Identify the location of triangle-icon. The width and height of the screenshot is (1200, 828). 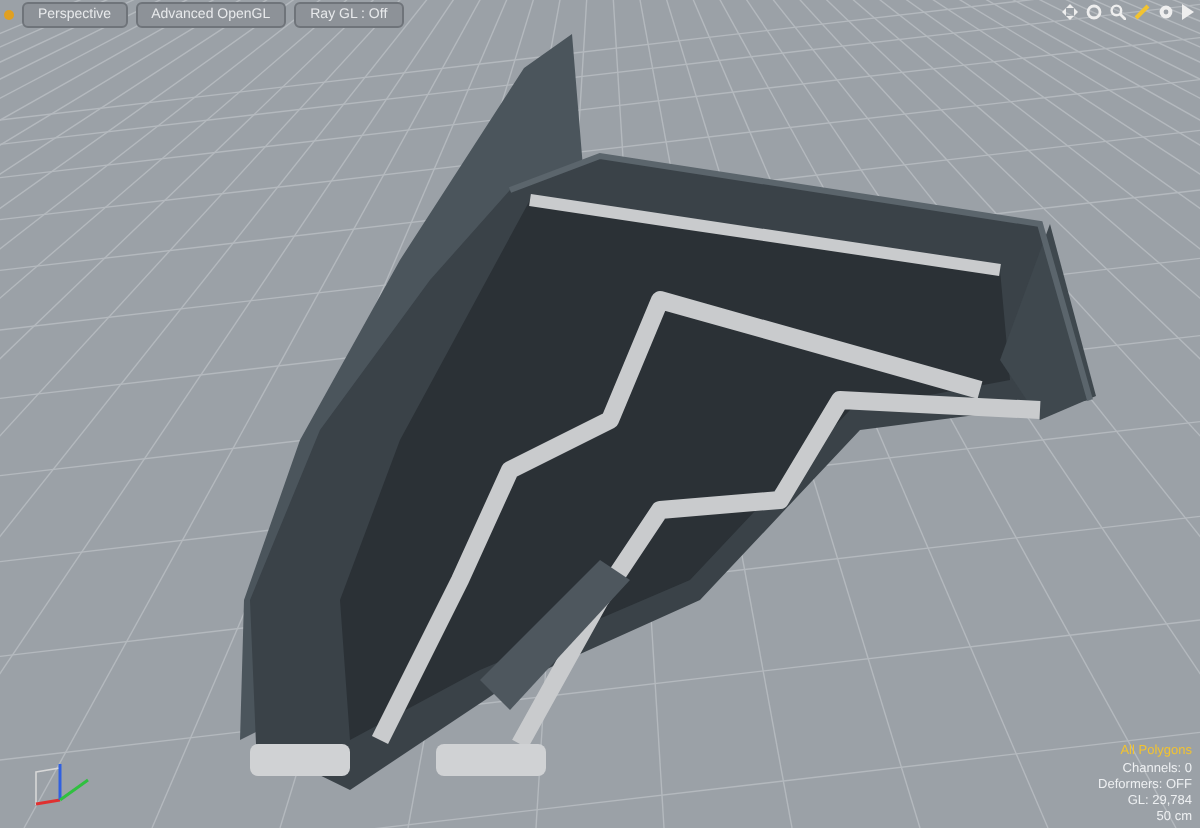
(1188, 12).